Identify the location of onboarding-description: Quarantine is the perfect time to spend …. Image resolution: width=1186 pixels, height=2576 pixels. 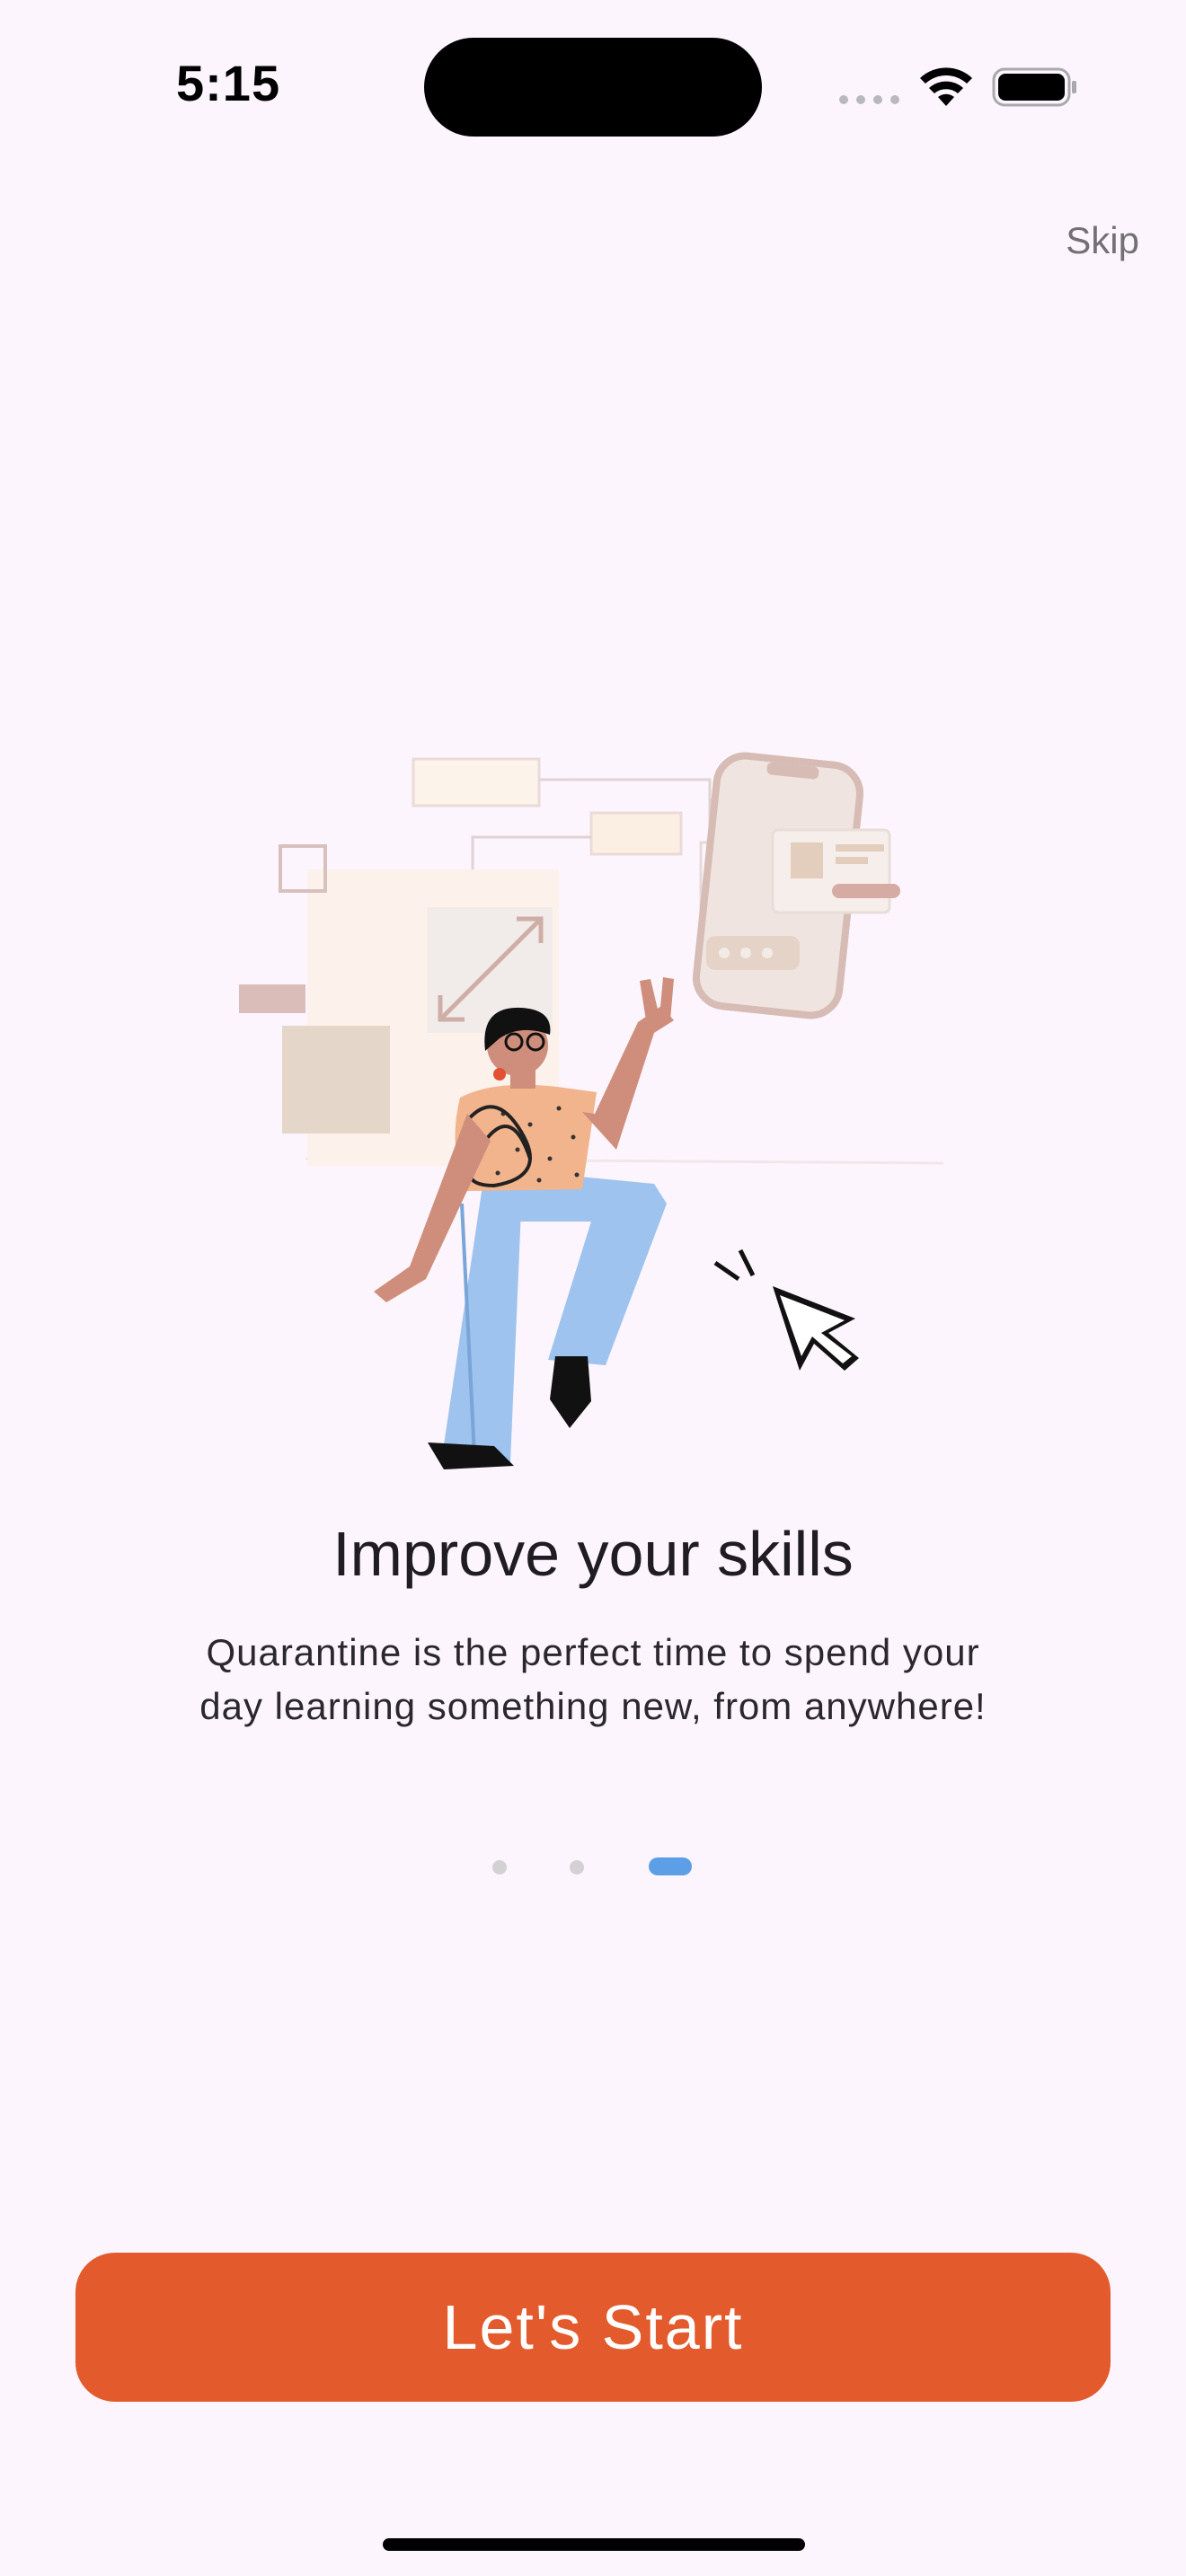
(593, 1680).